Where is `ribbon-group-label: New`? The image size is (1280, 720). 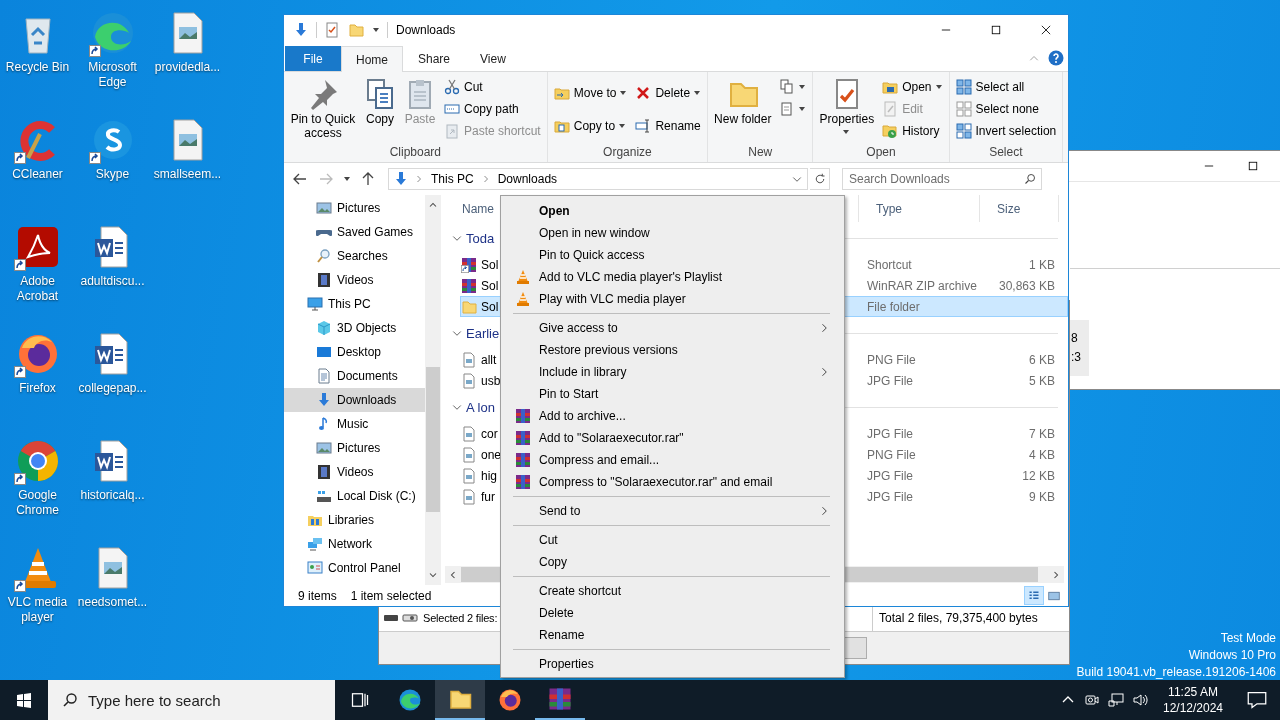 ribbon-group-label: New is located at coordinates (760, 152).